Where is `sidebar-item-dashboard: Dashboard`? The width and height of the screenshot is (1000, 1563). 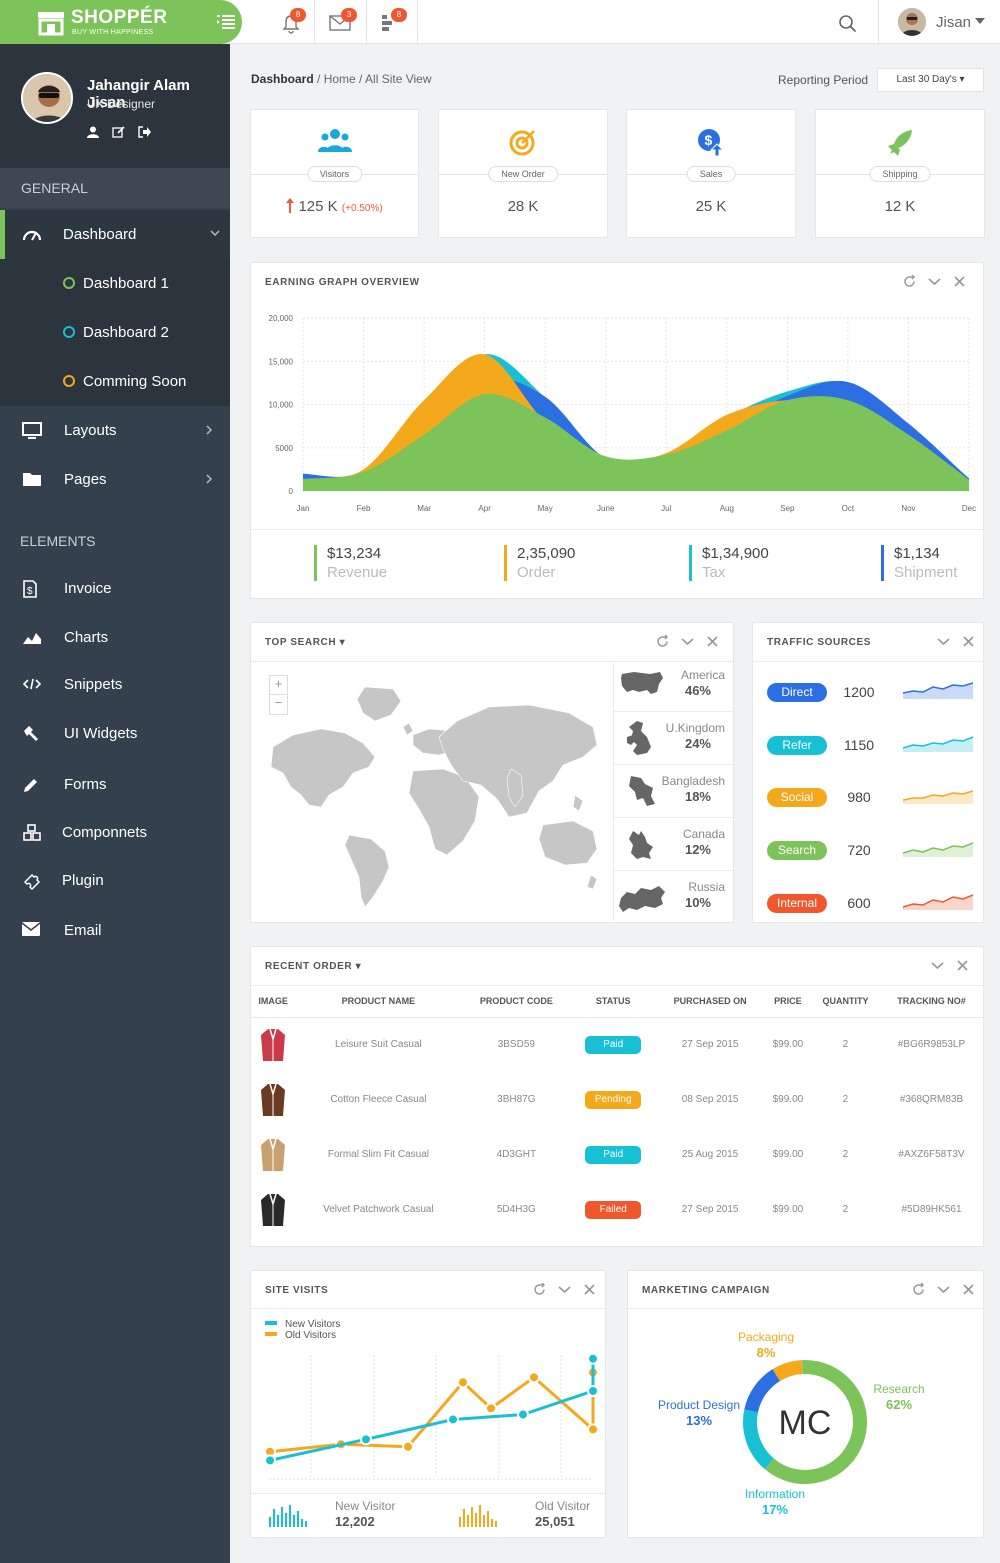 sidebar-item-dashboard: Dashboard is located at coordinates (115, 234).